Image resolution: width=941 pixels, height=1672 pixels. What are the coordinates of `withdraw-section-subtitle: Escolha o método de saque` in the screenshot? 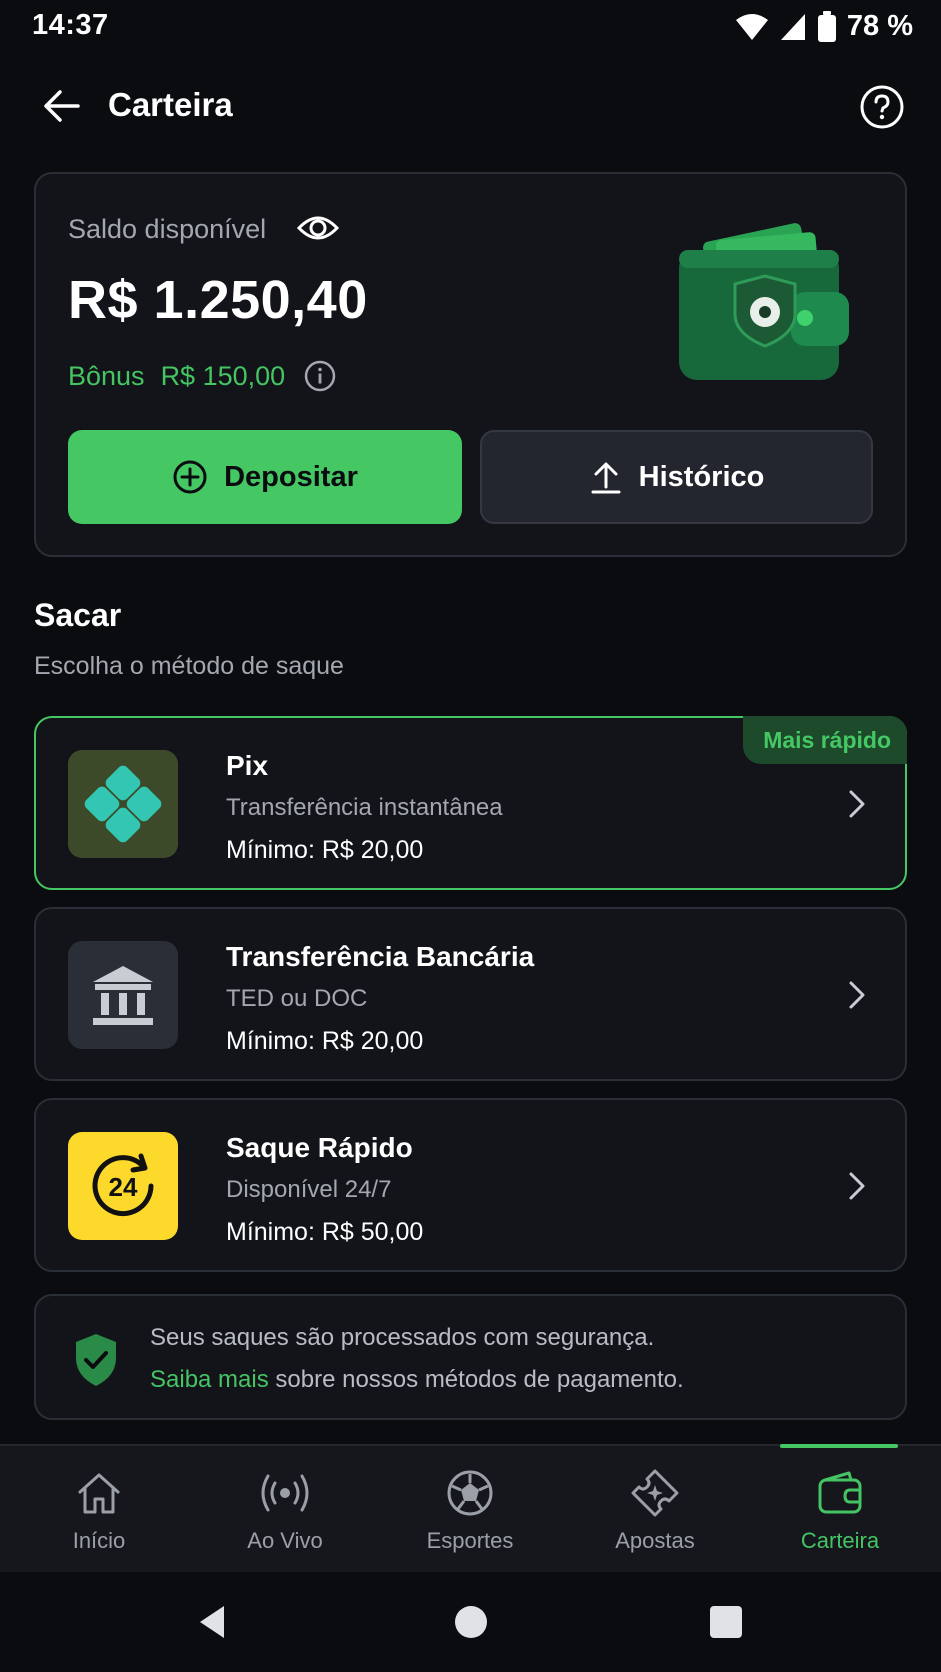 It's located at (189, 666).